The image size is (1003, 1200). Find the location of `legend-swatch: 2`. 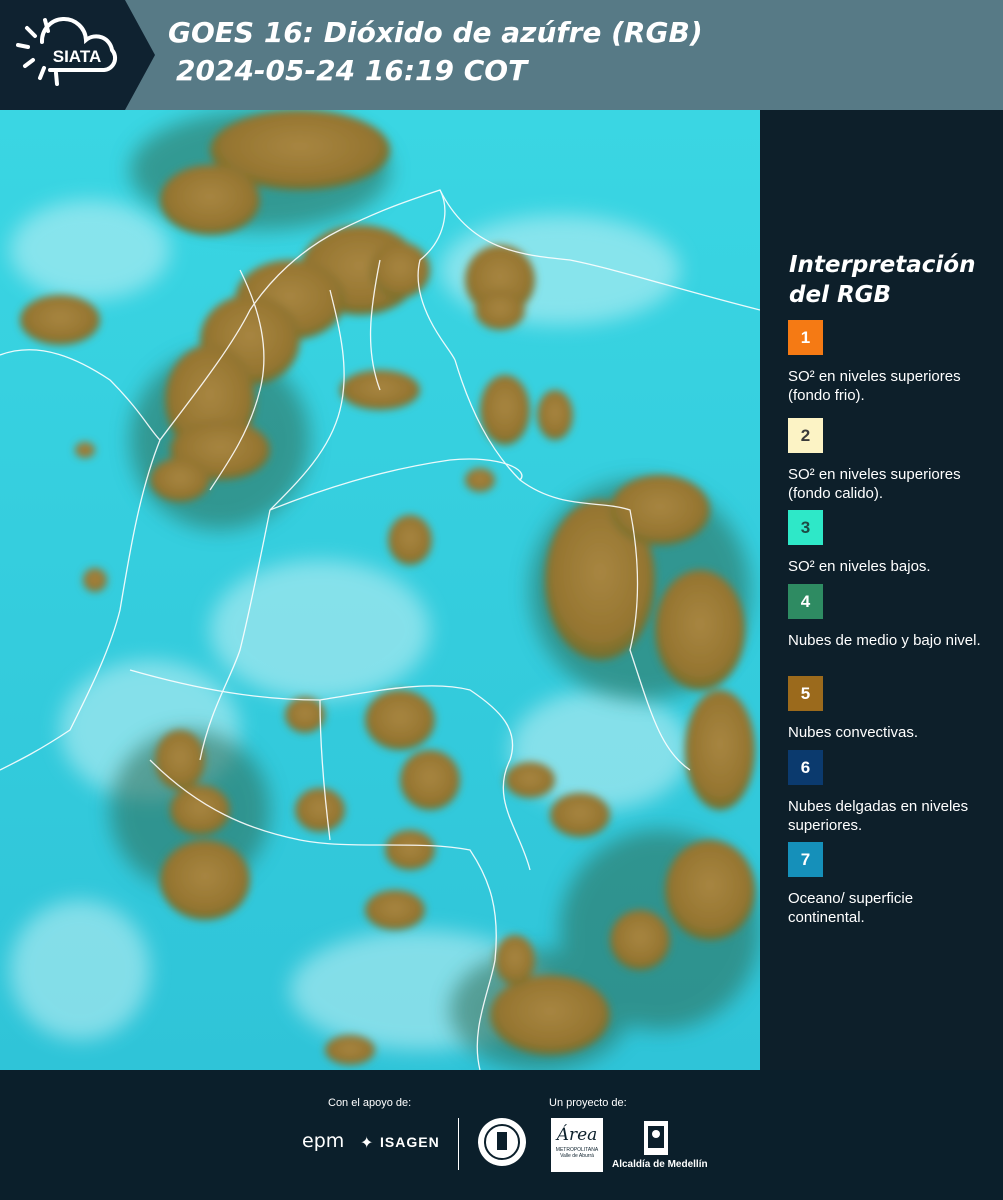

legend-swatch: 2 is located at coordinates (805, 435).